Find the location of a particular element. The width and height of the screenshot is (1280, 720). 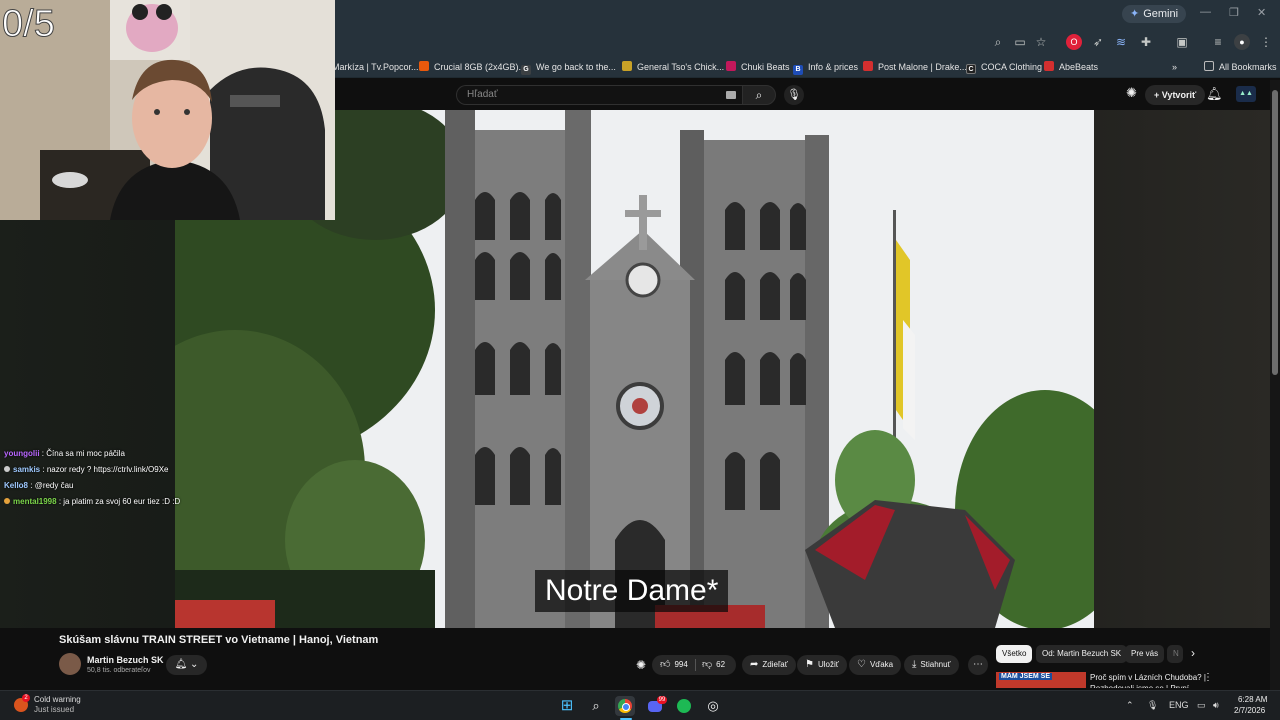

abebeats-icon is located at coordinates (1049, 66).